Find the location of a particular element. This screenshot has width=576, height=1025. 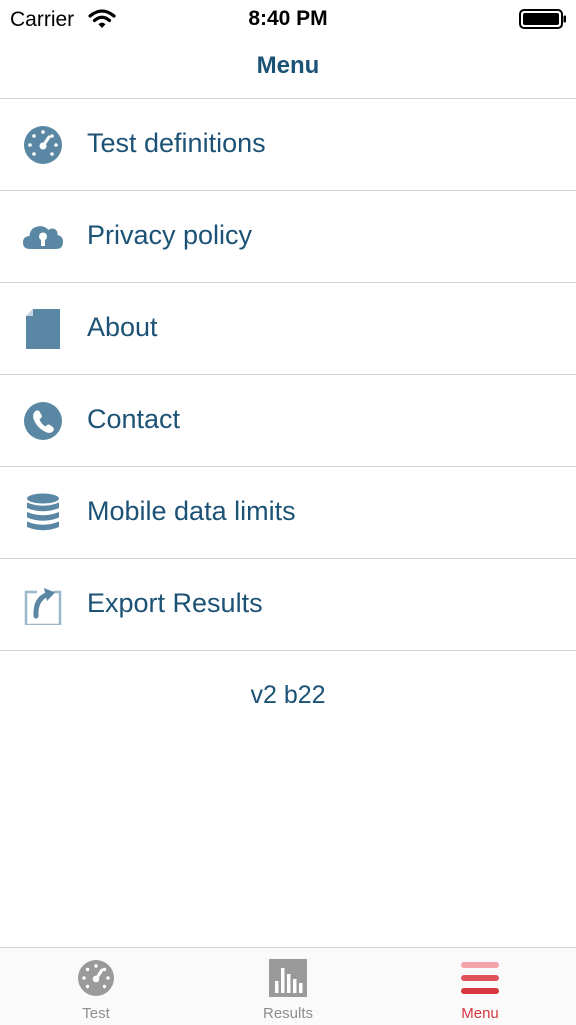

tab-menu: Menu is located at coordinates (480, 986).